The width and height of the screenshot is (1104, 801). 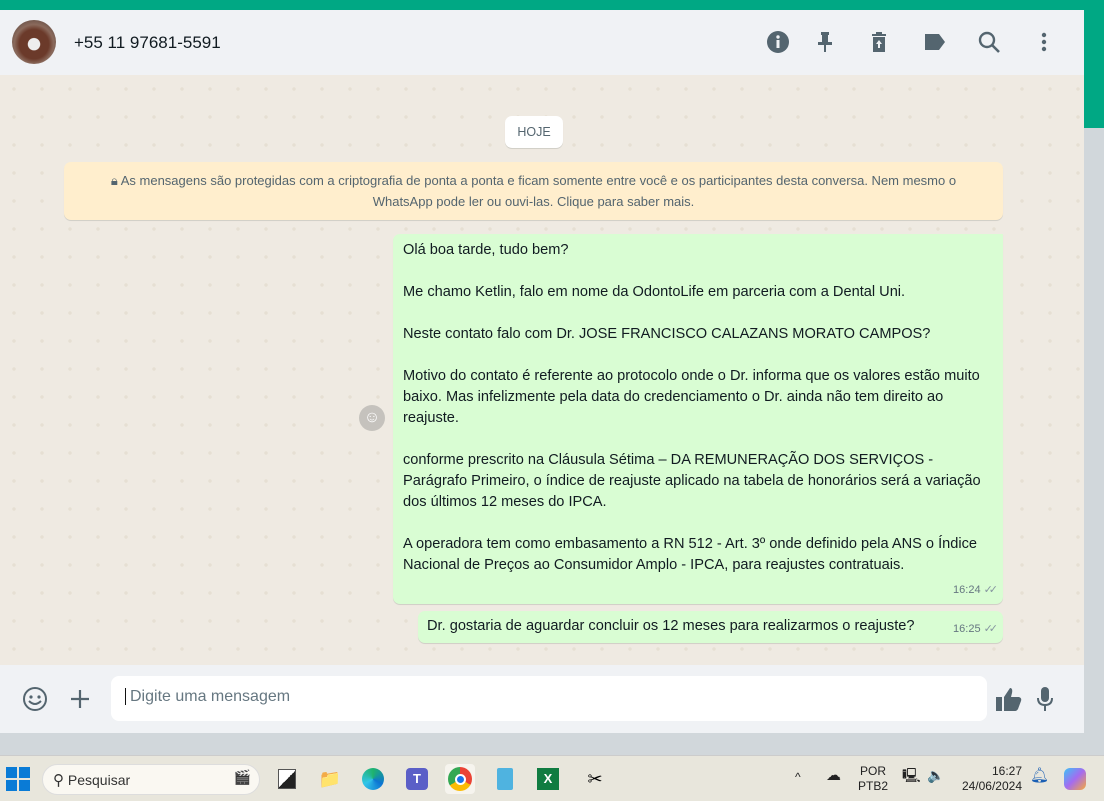 I want to click on info-icon, so click(x=778, y=42).